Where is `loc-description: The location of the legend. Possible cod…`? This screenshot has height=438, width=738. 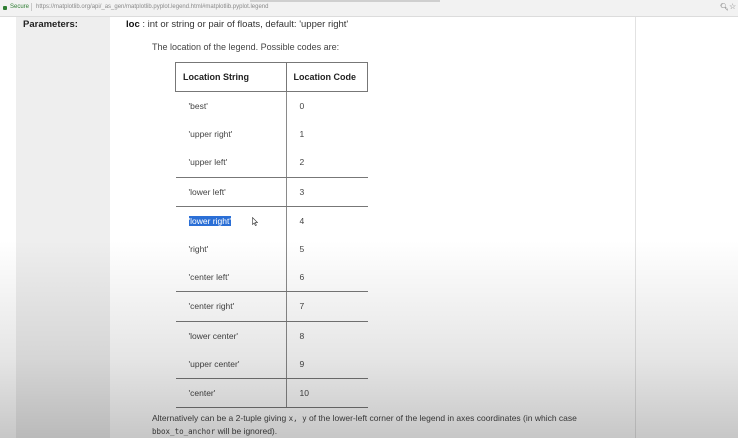
loc-description: The location of the legend. Possible cod… is located at coordinates (246, 47).